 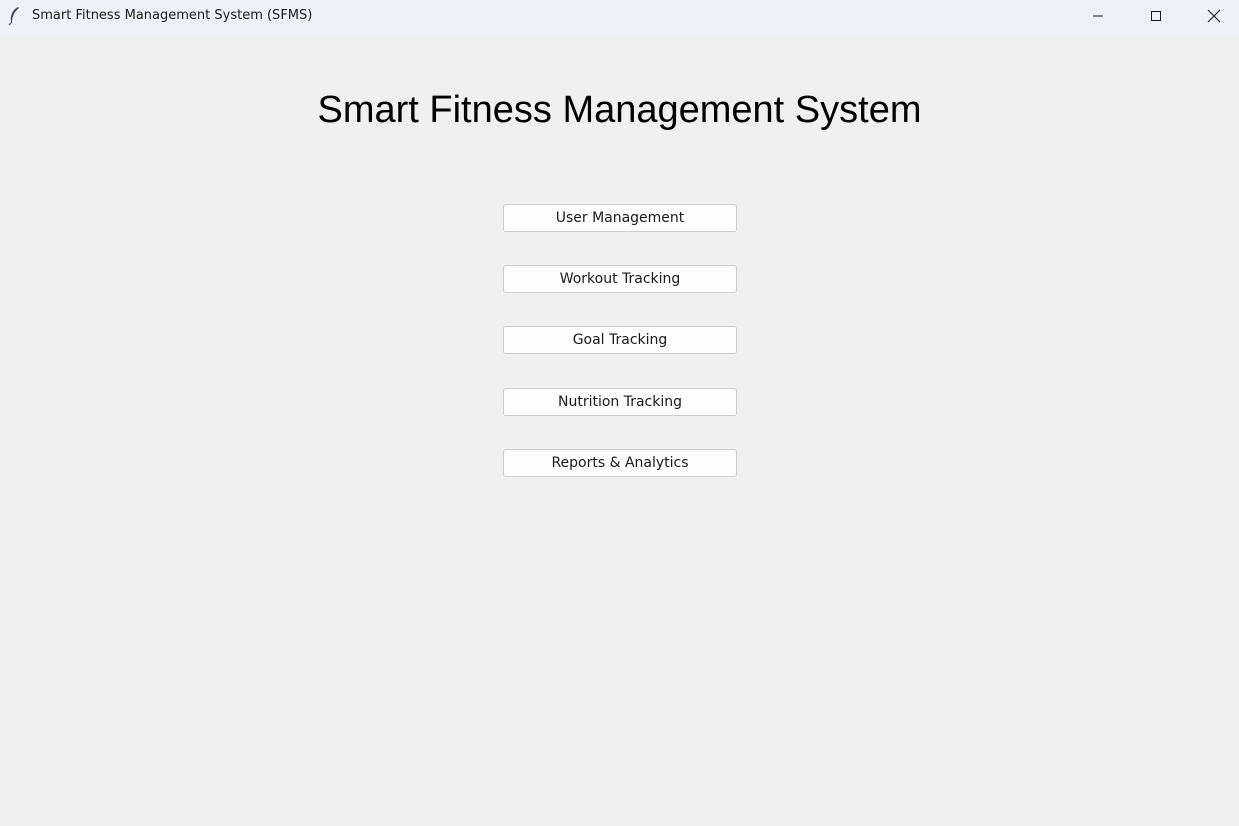 I want to click on maximize-icon, so click(x=1156, y=16).